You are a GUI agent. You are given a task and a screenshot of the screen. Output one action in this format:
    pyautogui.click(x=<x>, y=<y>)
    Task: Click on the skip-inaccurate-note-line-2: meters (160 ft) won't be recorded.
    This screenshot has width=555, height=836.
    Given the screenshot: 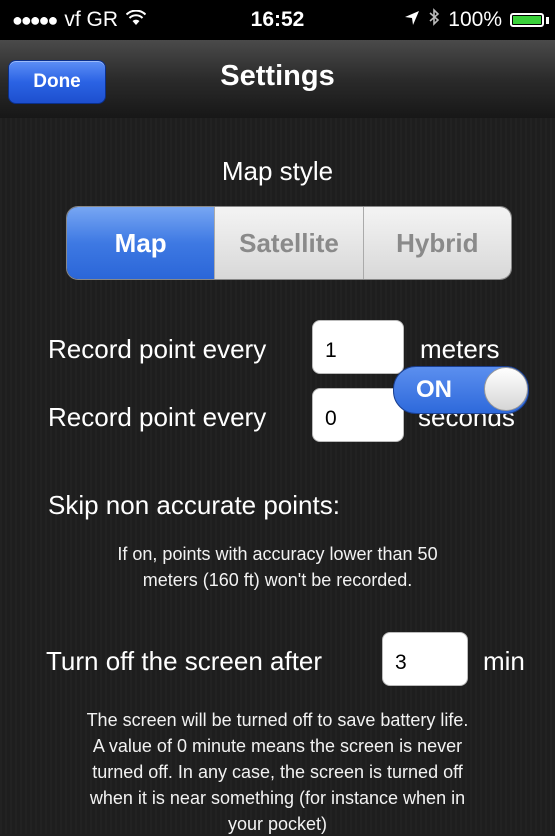 What is the action you would take?
    pyautogui.click(x=277, y=580)
    